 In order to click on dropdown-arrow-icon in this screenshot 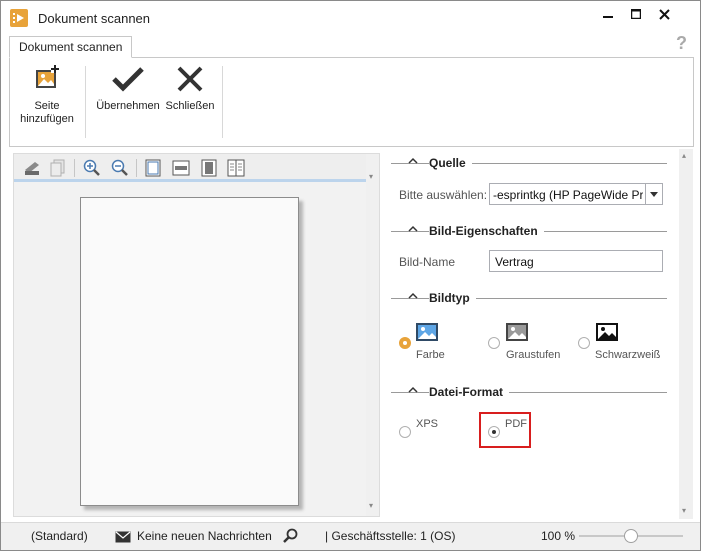, I will do `click(653, 194)`.